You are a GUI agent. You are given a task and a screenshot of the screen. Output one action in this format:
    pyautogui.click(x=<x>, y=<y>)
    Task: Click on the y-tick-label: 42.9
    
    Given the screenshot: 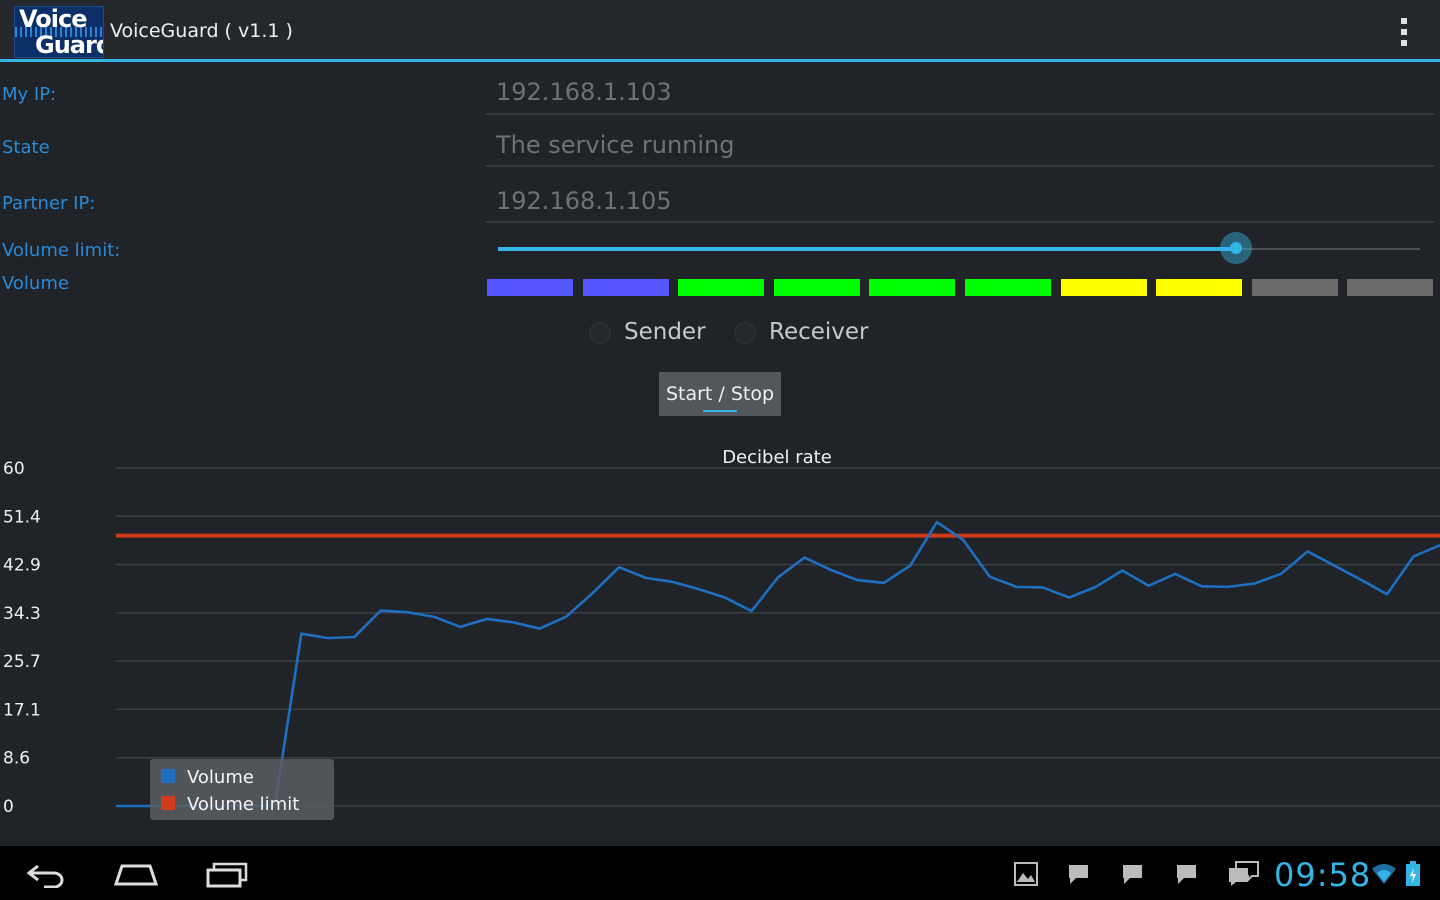 What is the action you would take?
    pyautogui.click(x=22, y=566)
    